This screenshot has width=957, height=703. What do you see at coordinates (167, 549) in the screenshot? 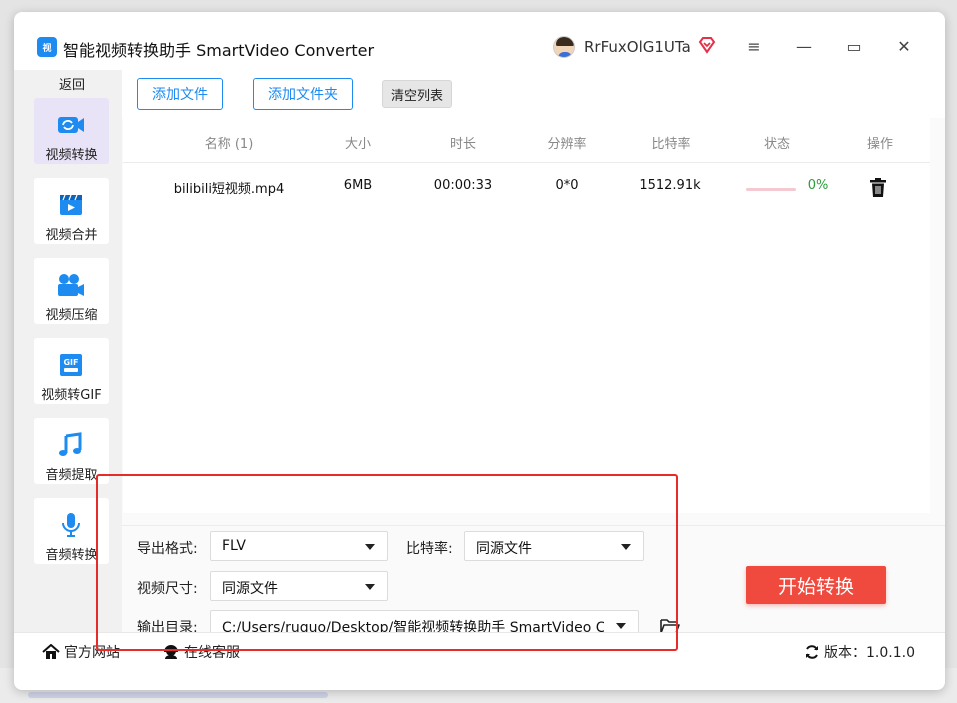
I see `format-label: 导出格式:` at bounding box center [167, 549].